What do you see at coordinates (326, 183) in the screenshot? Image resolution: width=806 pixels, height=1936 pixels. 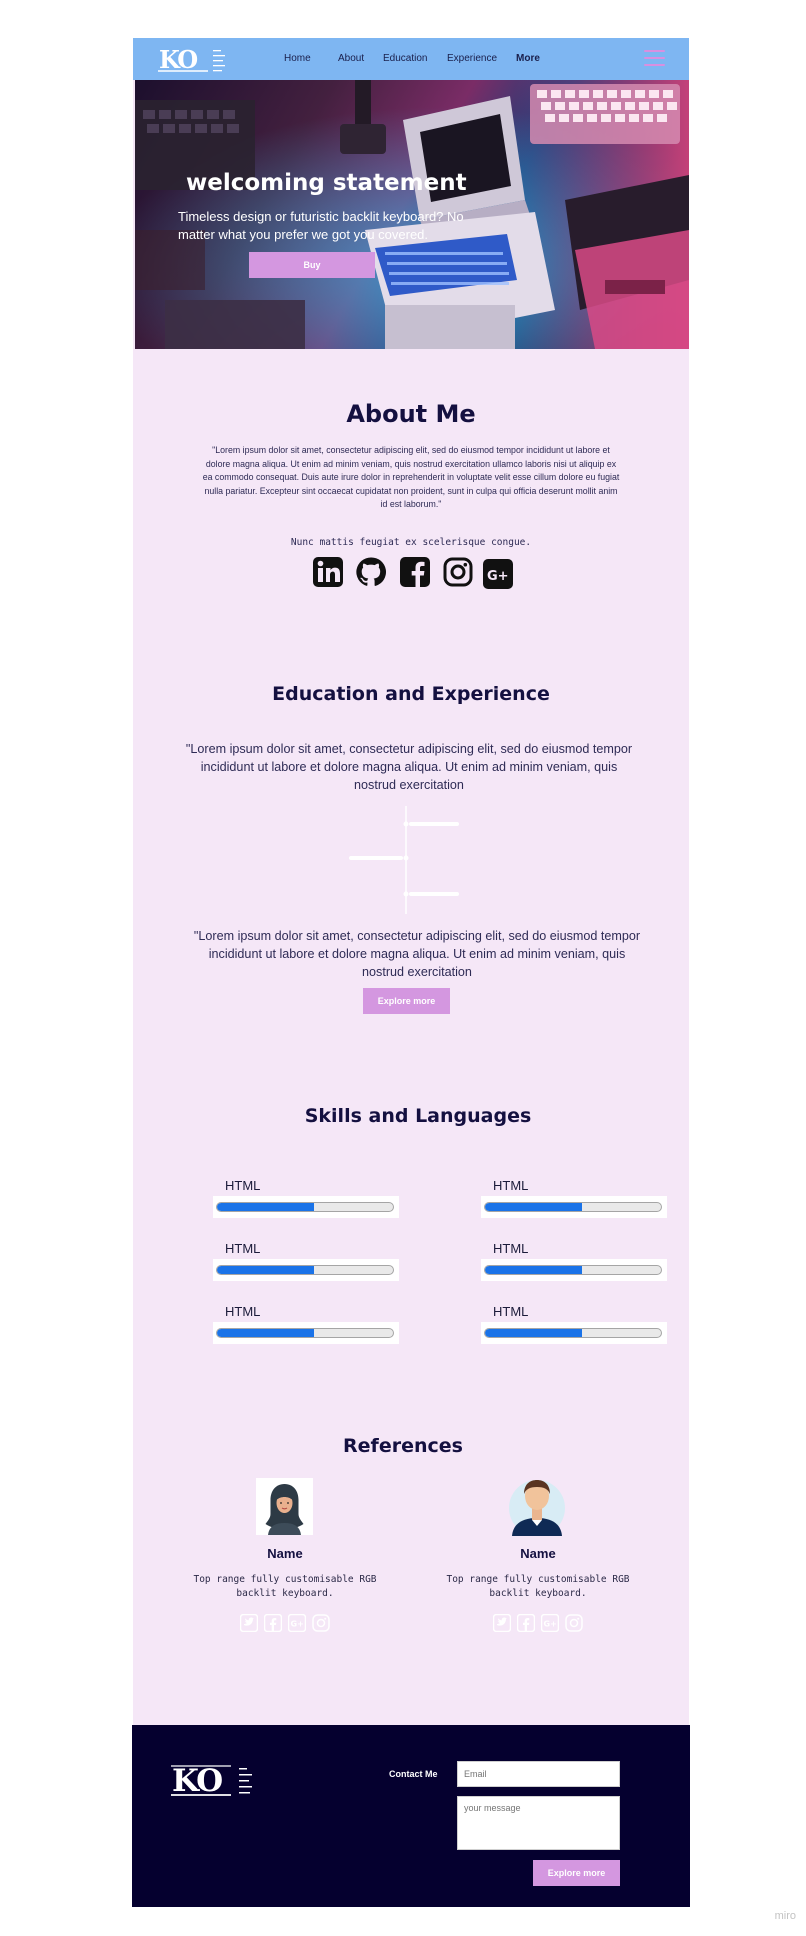 I see `hero-title: welcoming statement` at bounding box center [326, 183].